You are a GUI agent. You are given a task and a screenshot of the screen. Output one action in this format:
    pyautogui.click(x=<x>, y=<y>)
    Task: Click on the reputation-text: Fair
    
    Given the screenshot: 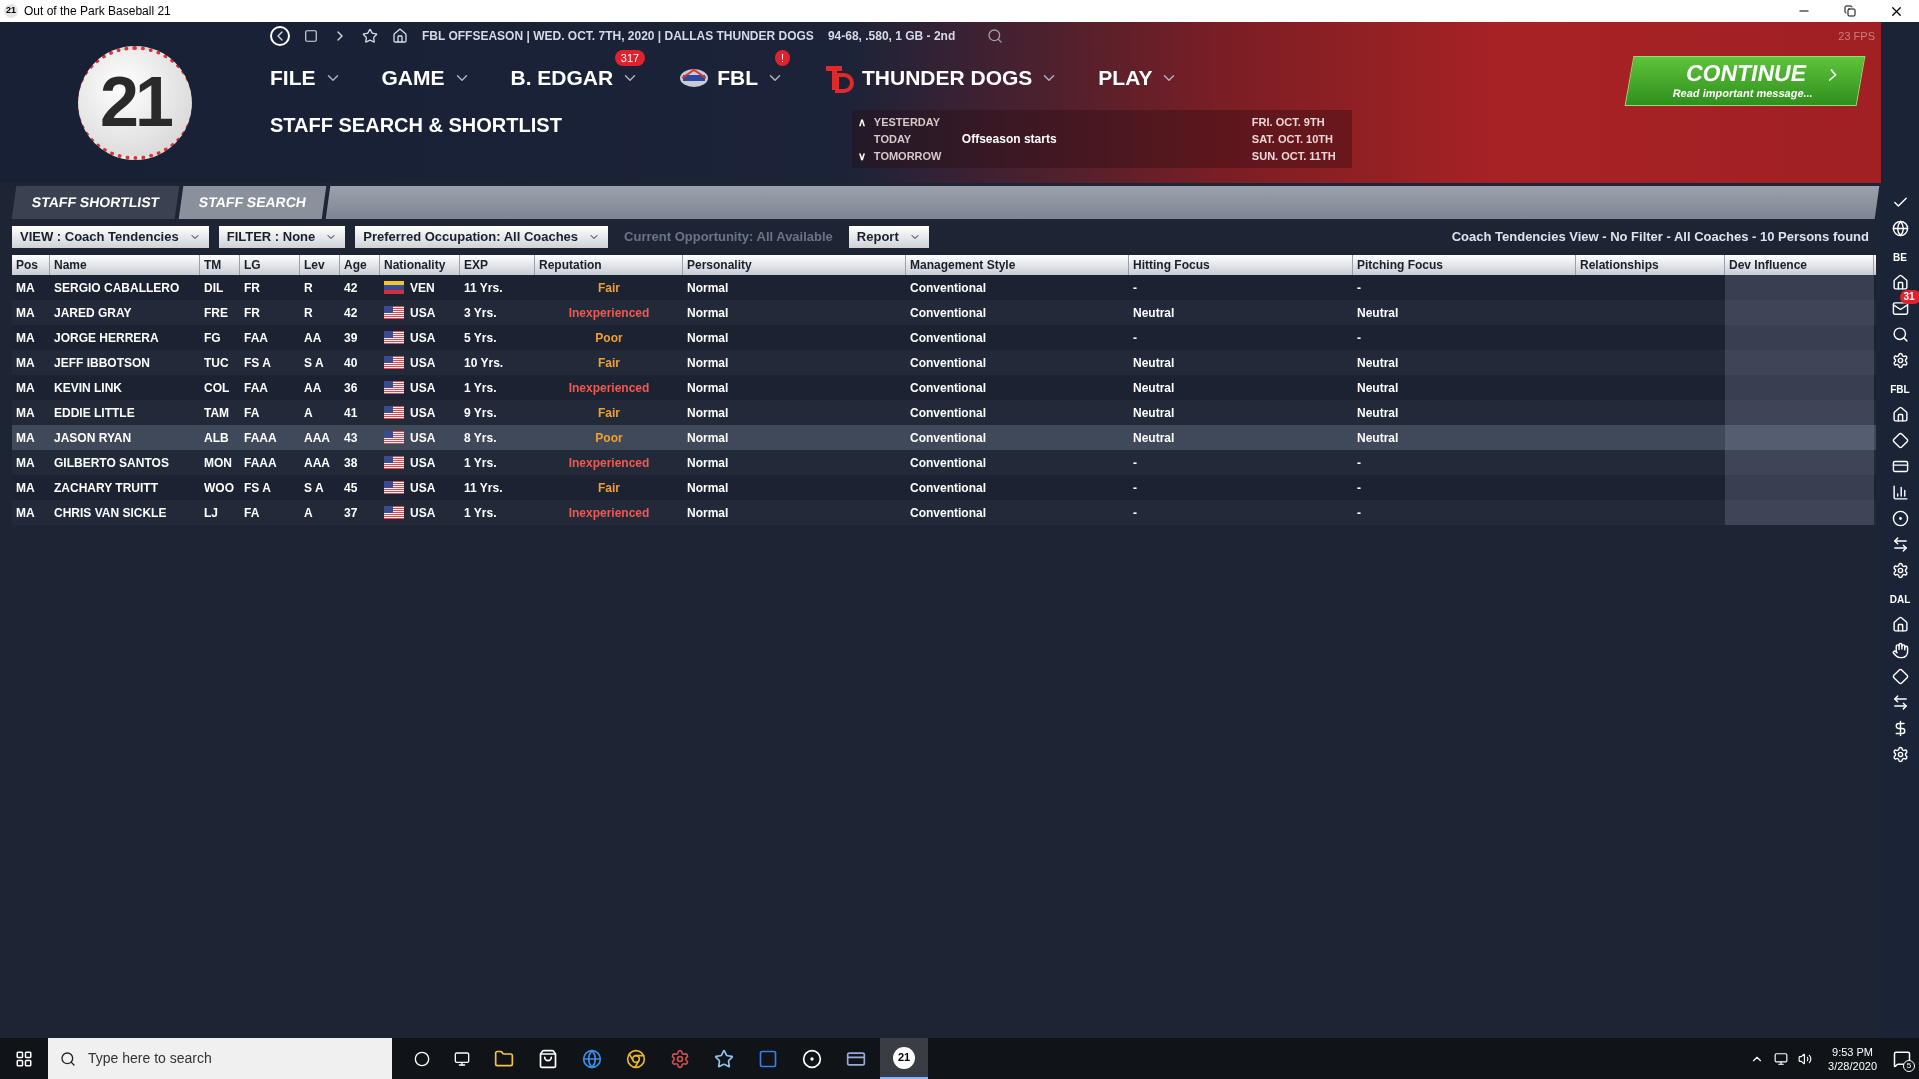 What is the action you would take?
    pyautogui.click(x=609, y=363)
    